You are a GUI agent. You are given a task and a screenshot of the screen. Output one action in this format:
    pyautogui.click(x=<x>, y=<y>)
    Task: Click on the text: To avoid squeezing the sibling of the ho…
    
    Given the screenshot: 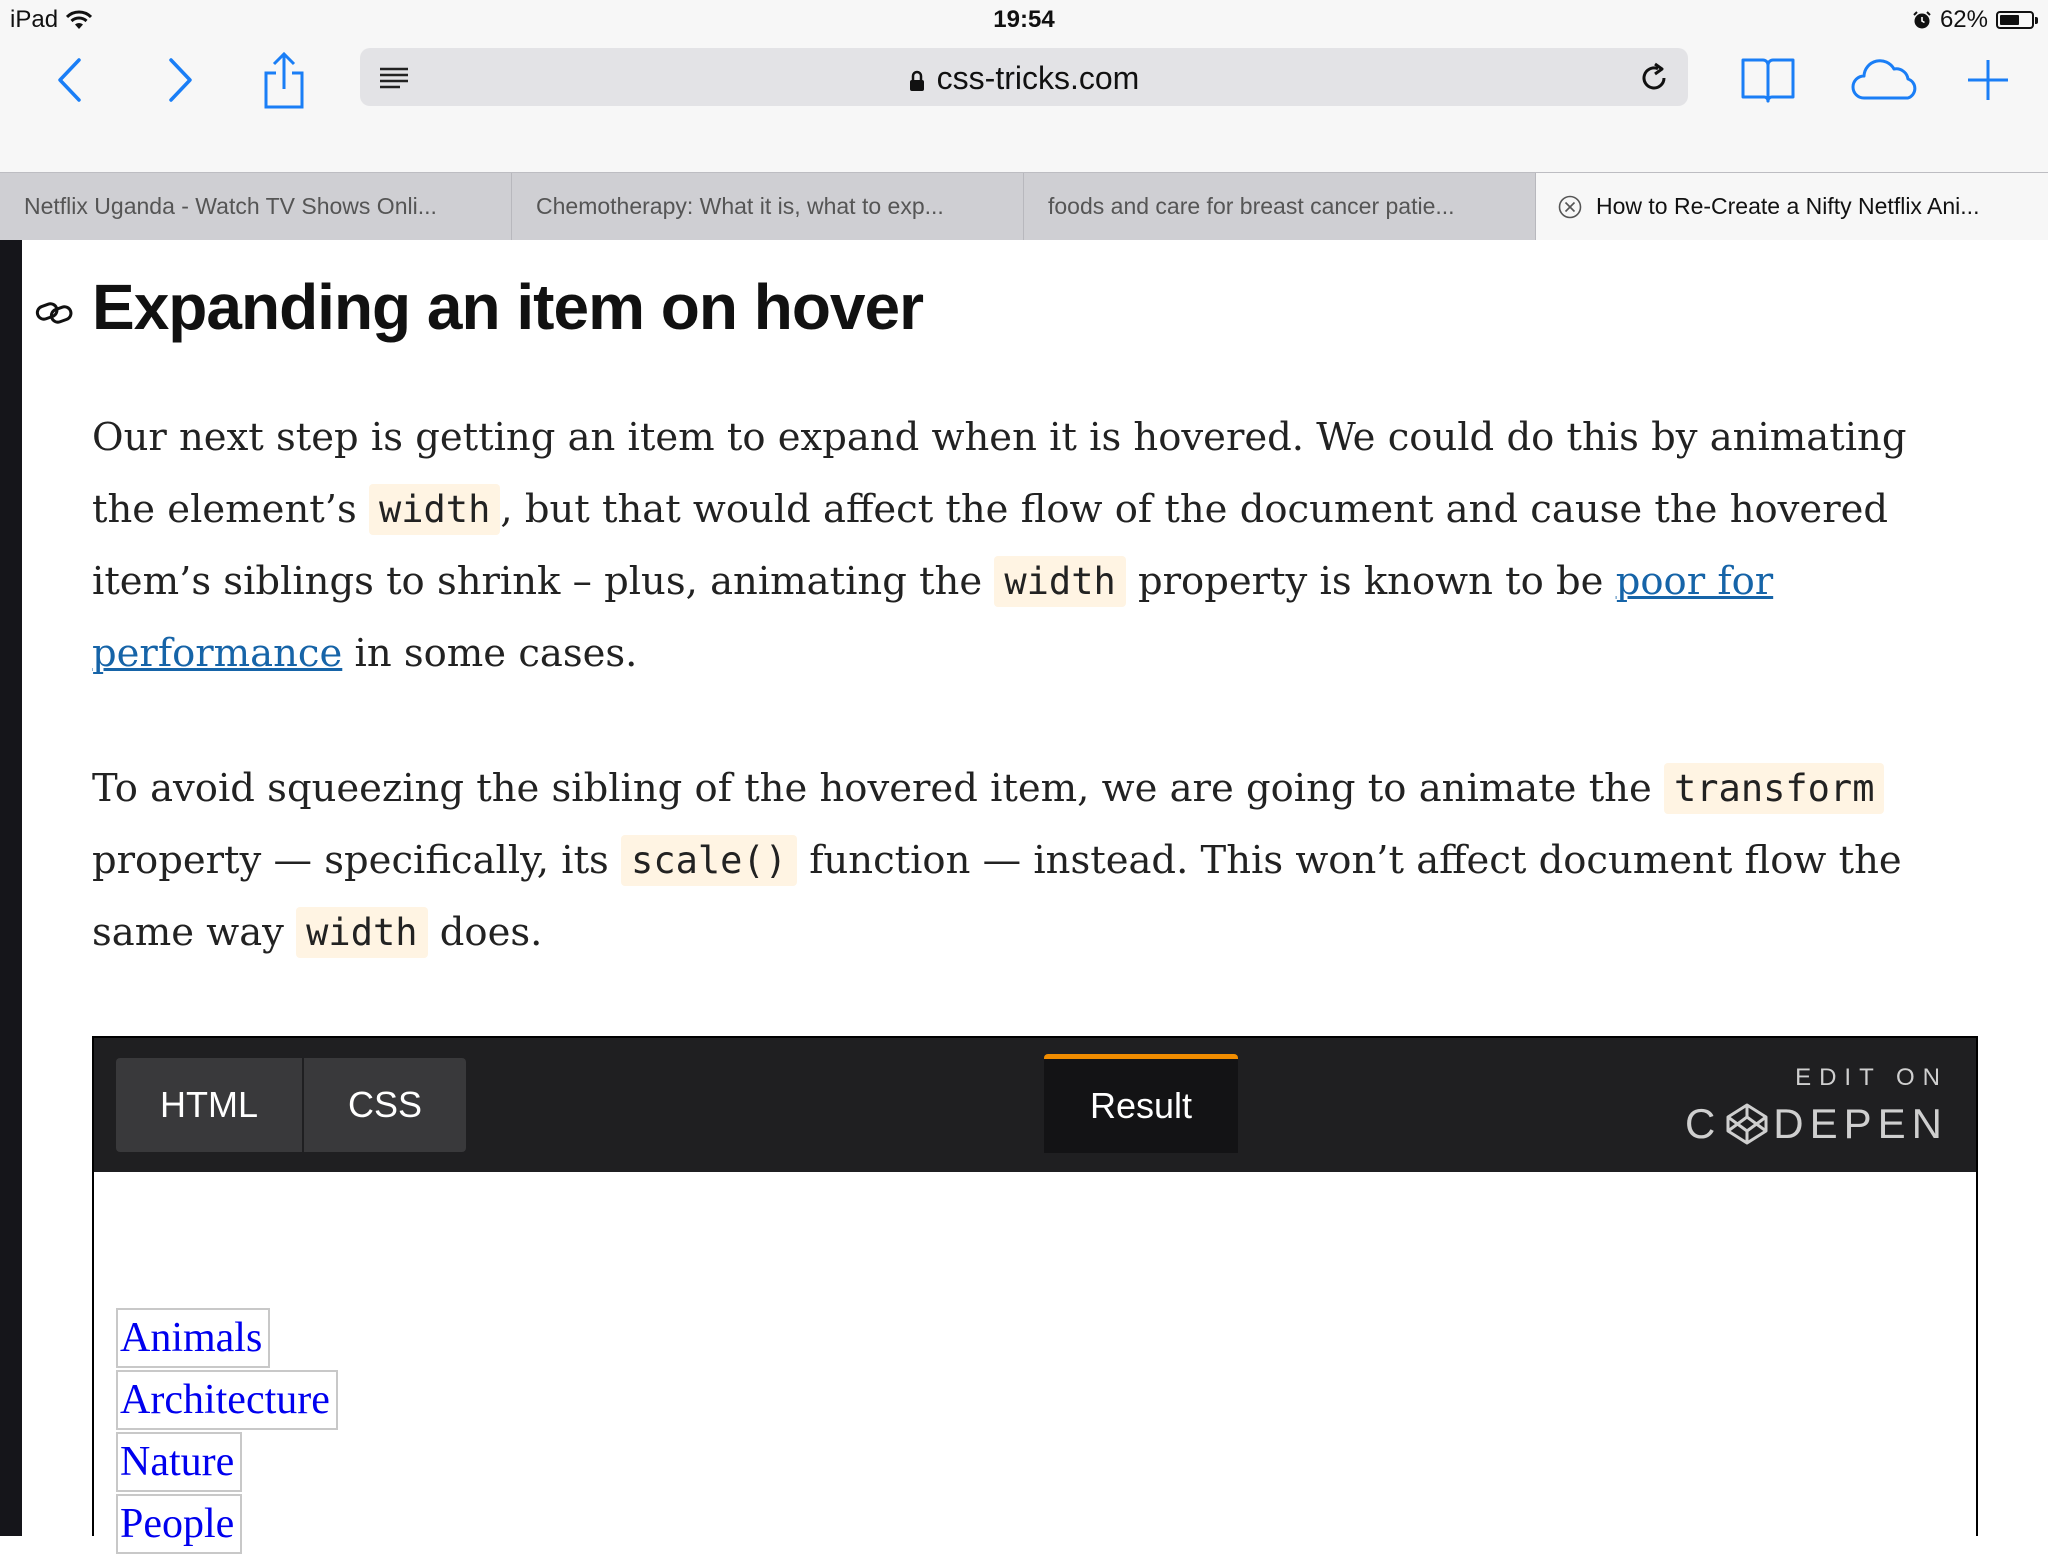 What is the action you would take?
    pyautogui.click(x=878, y=788)
    